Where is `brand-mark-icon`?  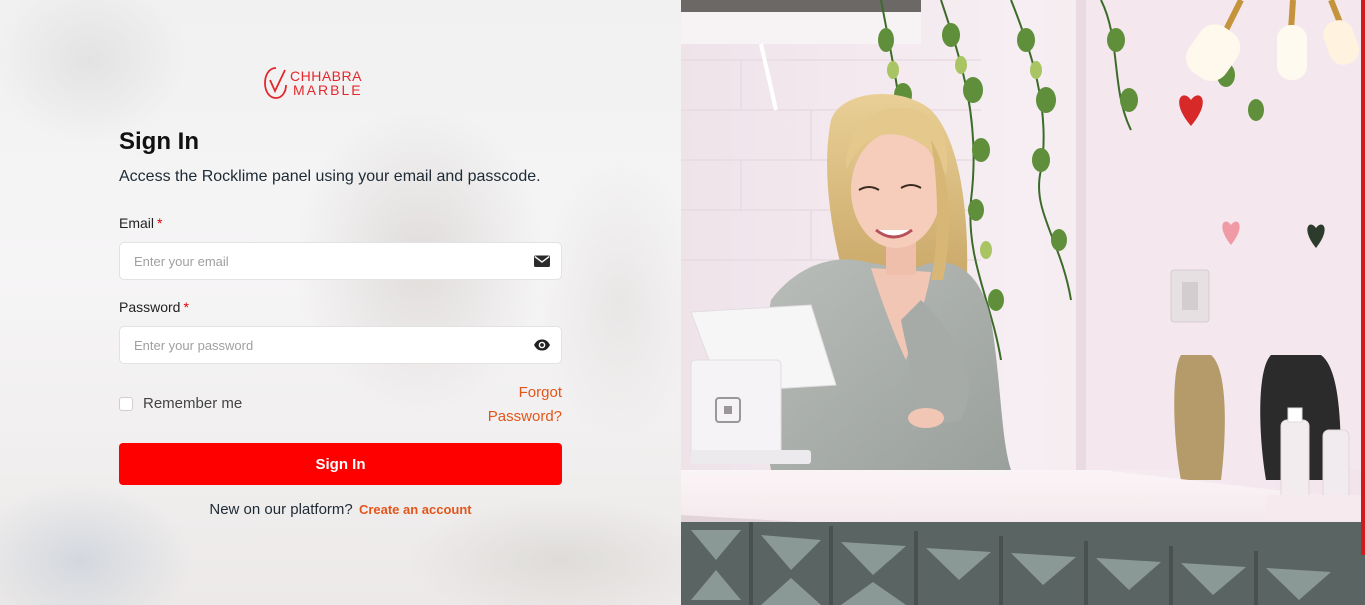
brand-mark-icon is located at coordinates (275, 83).